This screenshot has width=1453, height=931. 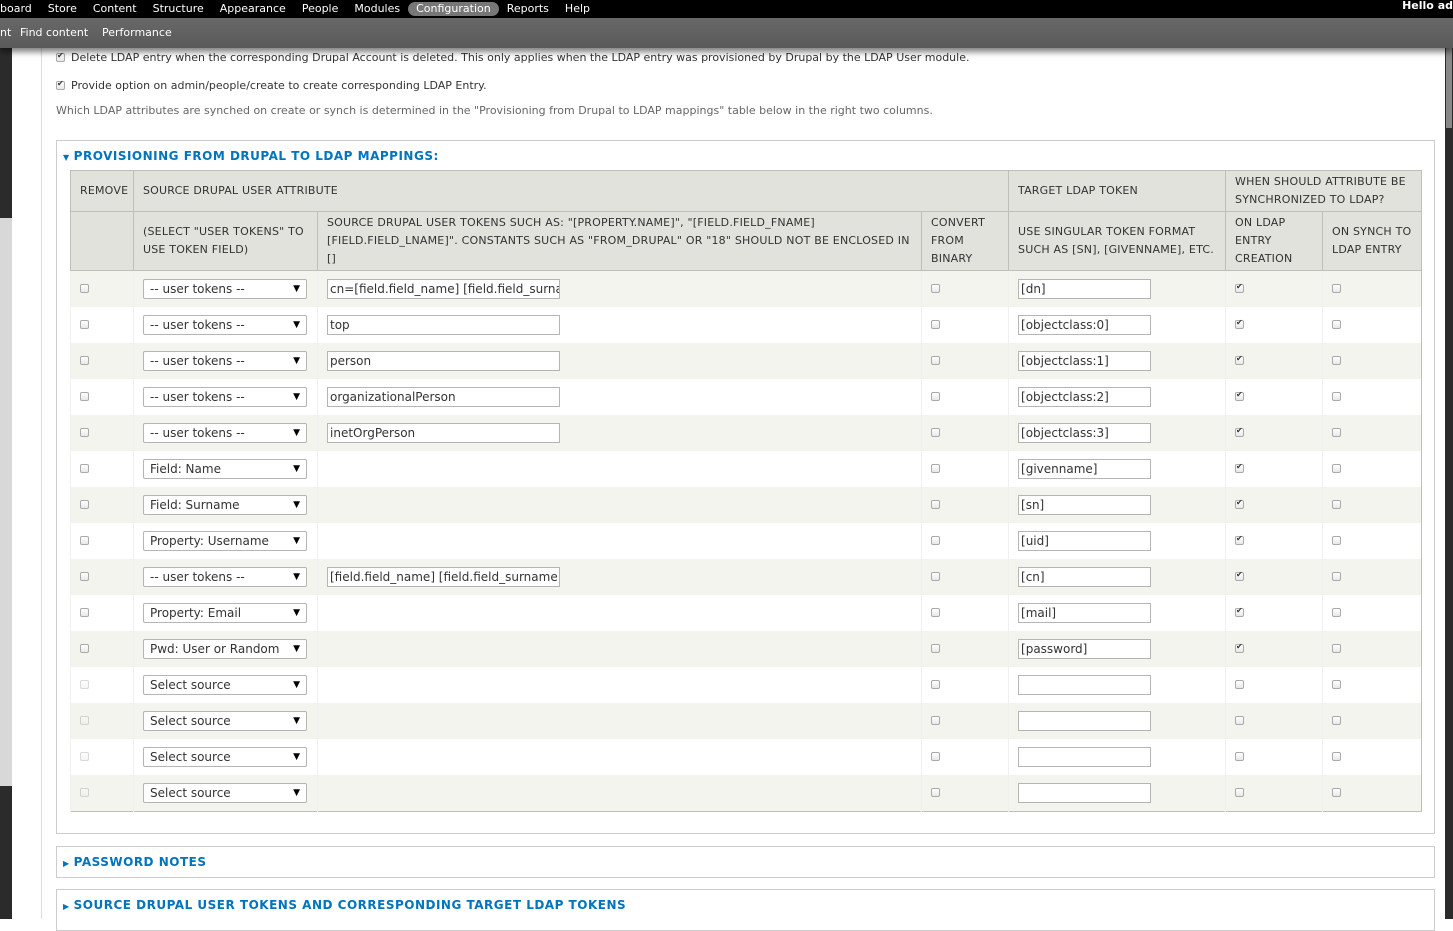 What do you see at coordinates (443, 397) in the screenshot?
I see `source-token-input: organizationalPerson` at bounding box center [443, 397].